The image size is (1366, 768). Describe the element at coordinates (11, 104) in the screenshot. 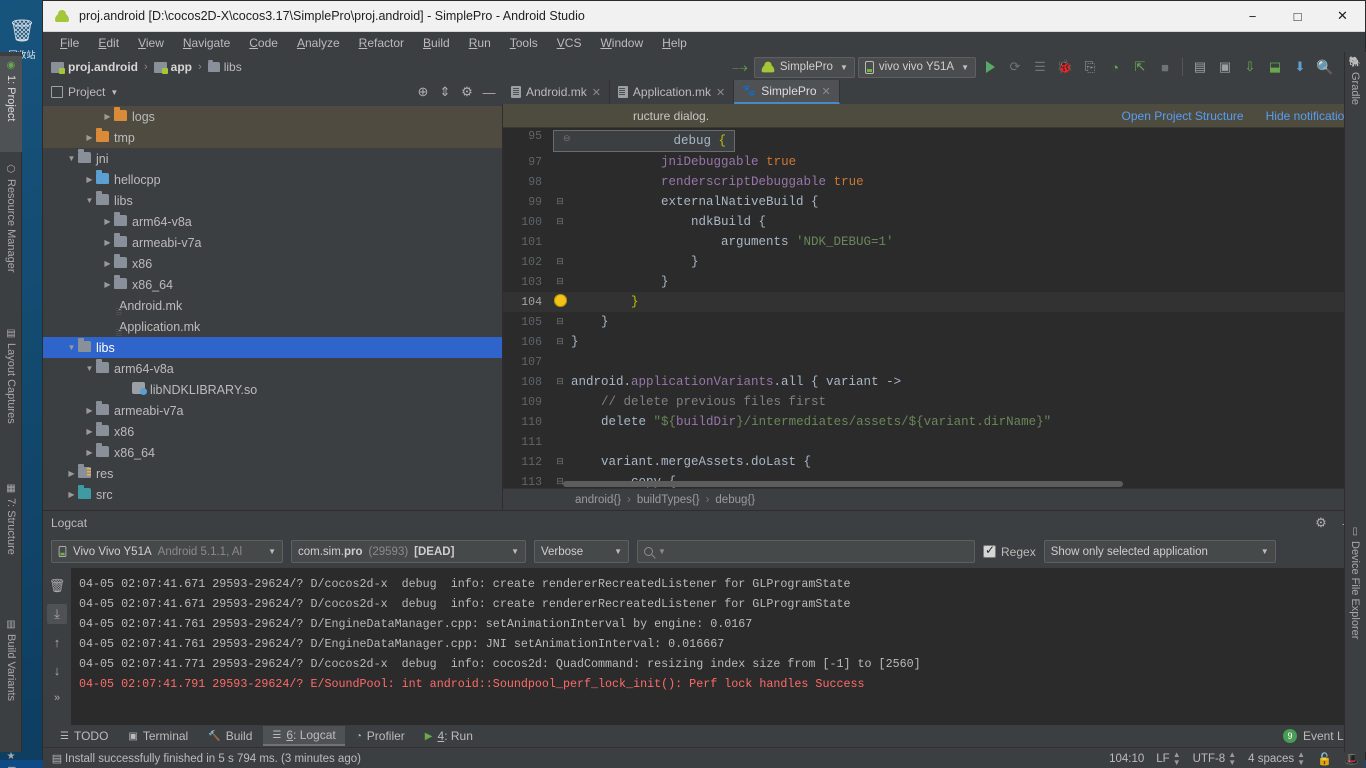

I see `tool-button-1--project: ◉ 1: Project` at that location.